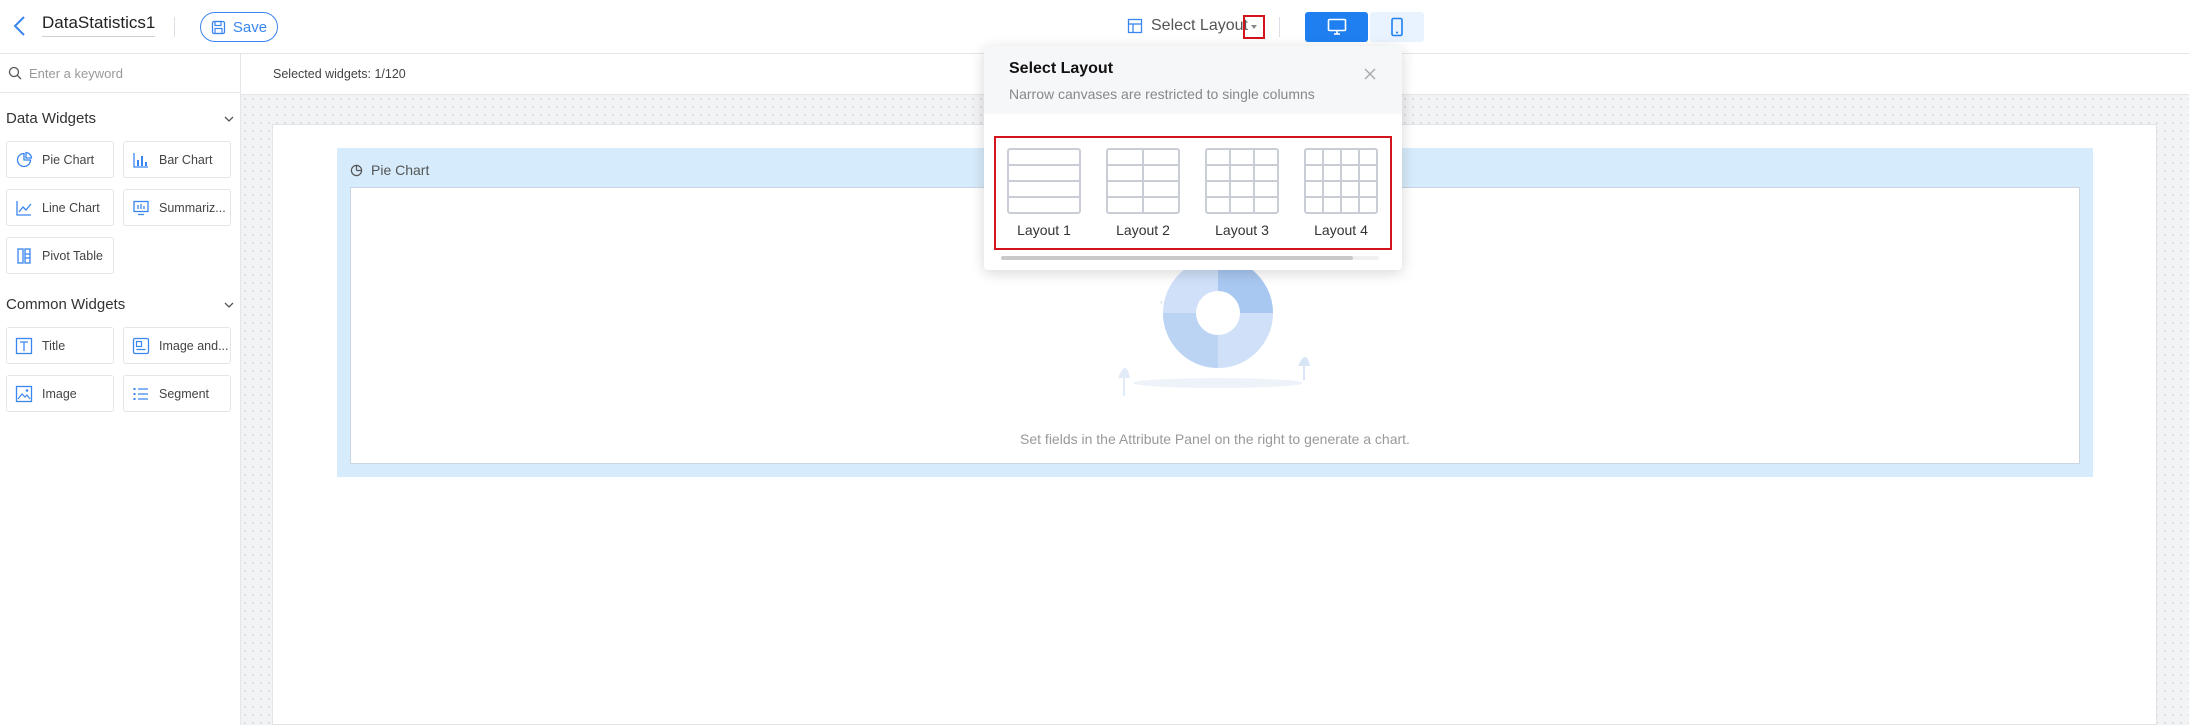  What do you see at coordinates (1044, 230) in the screenshot?
I see `layout-label: Layout 1` at bounding box center [1044, 230].